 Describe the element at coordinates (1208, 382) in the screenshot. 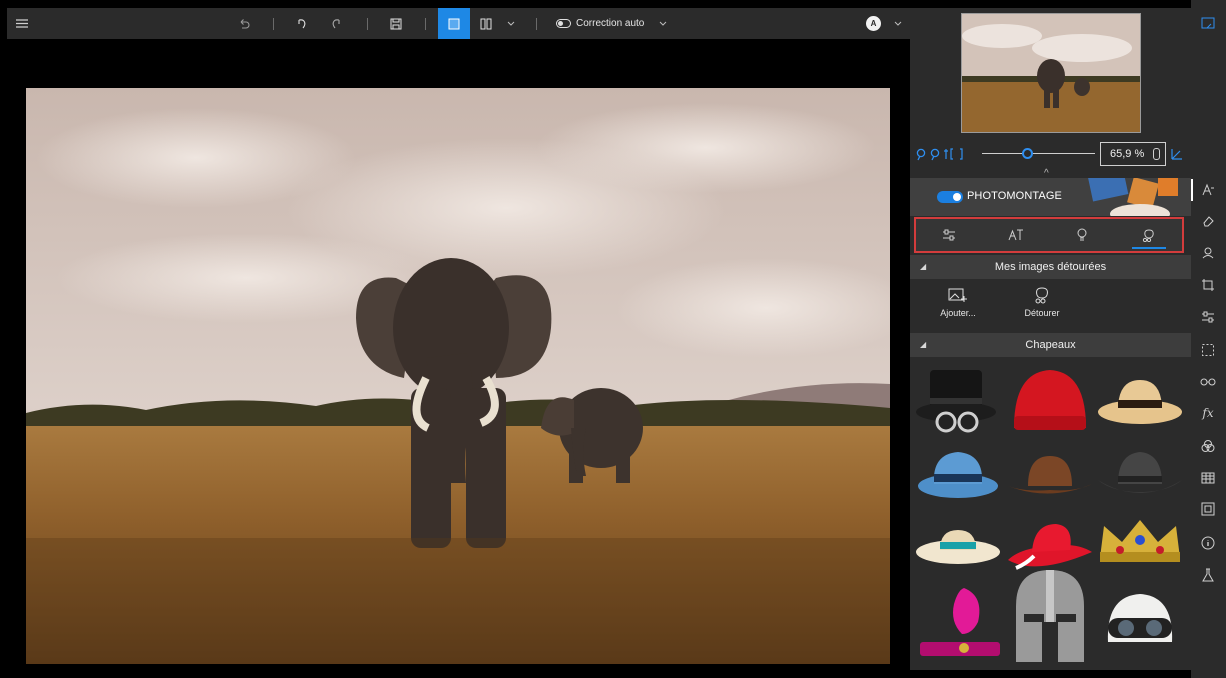

I see `glasses-icon` at that location.